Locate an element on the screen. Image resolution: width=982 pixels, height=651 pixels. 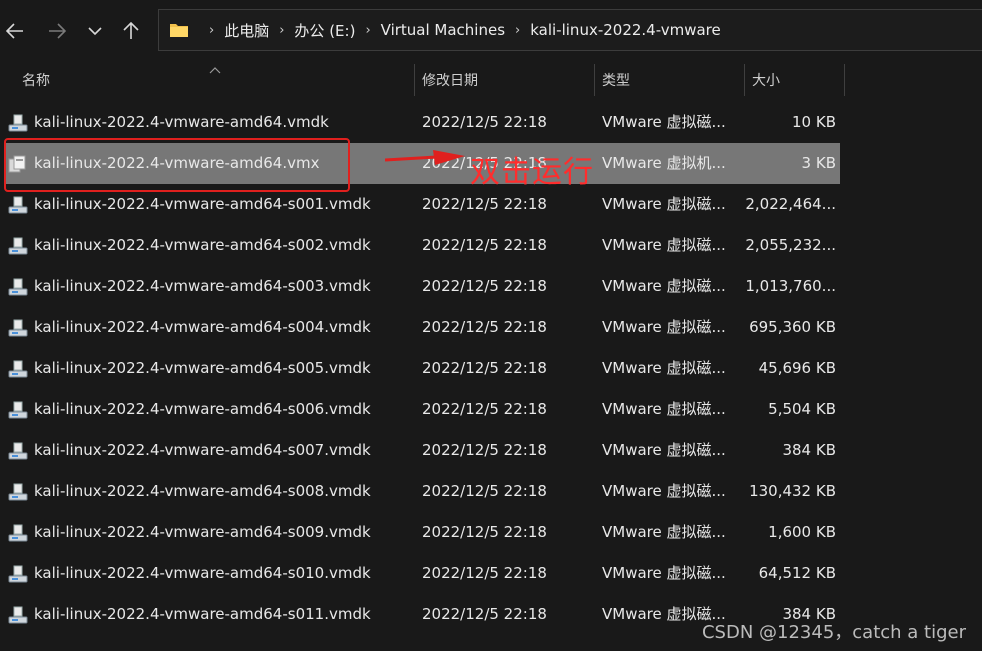
column-header: 名称 修改日期 类型 大小 is located at coordinates (491, 80).